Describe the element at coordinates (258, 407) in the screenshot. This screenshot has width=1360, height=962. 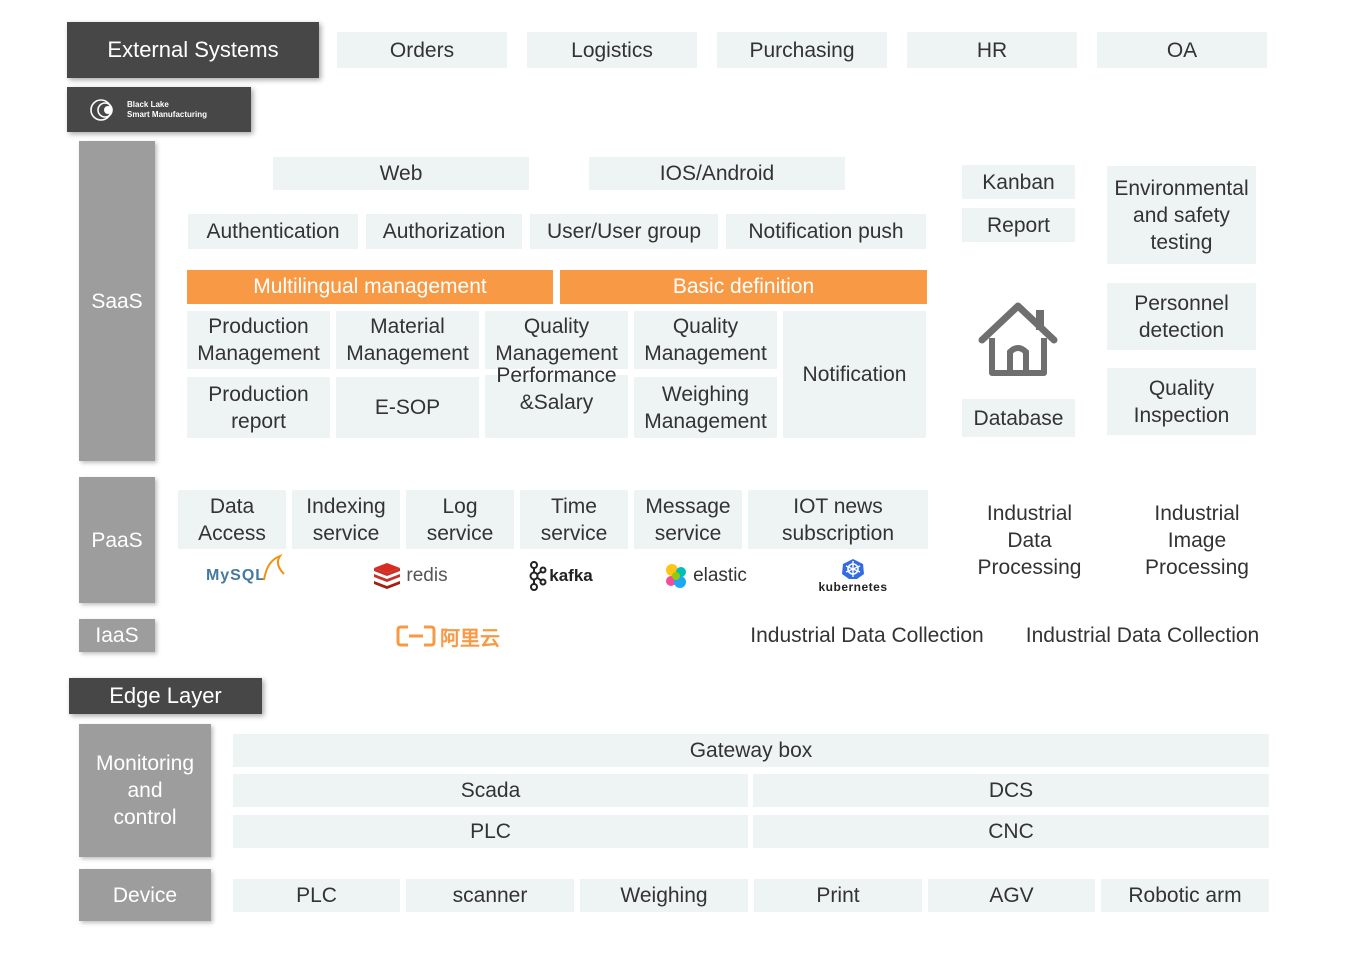
I see `module-production-report: Production report` at that location.